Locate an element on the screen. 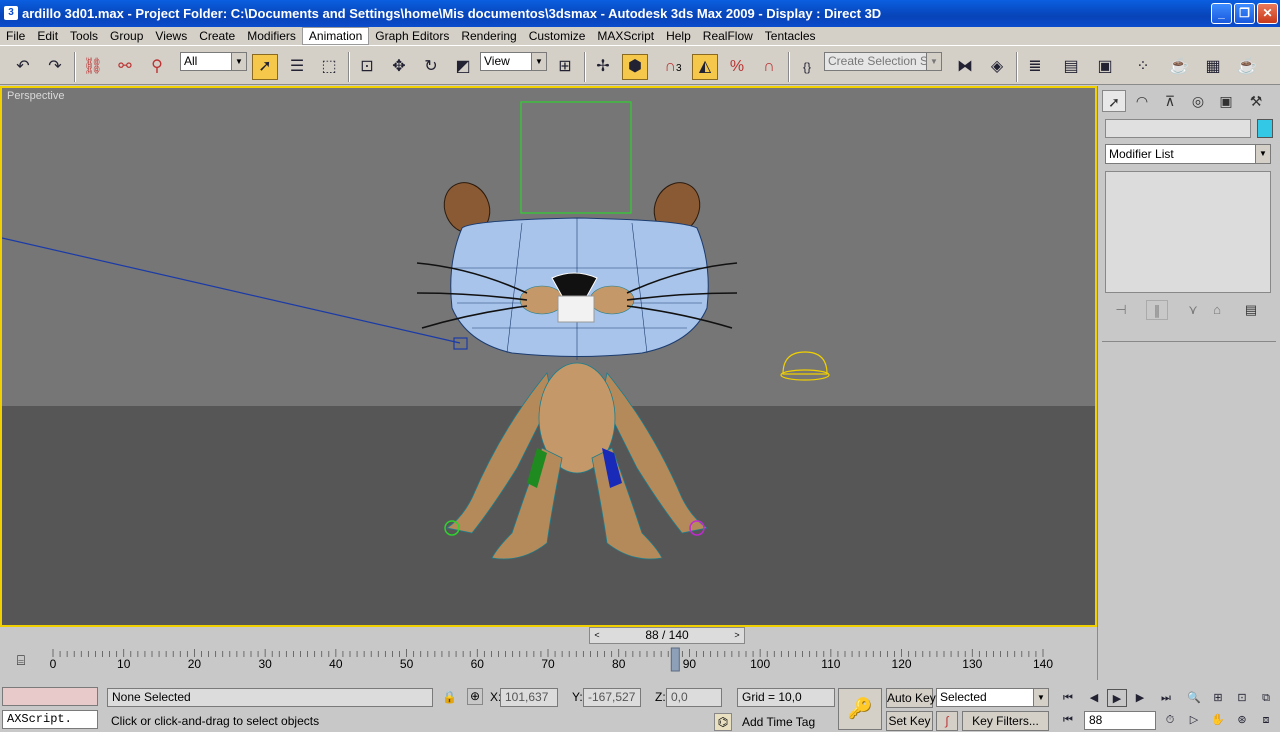  render-setup-icon: ☕ is located at coordinates (1179, 67).